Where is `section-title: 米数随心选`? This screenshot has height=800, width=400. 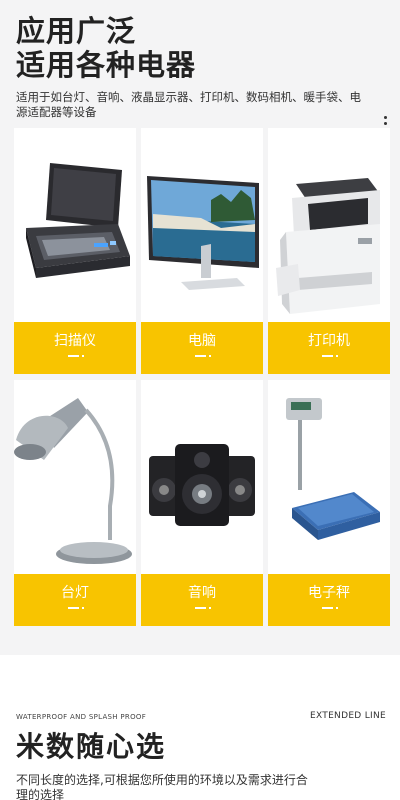
section-title: 米数随心选 is located at coordinates (91, 746).